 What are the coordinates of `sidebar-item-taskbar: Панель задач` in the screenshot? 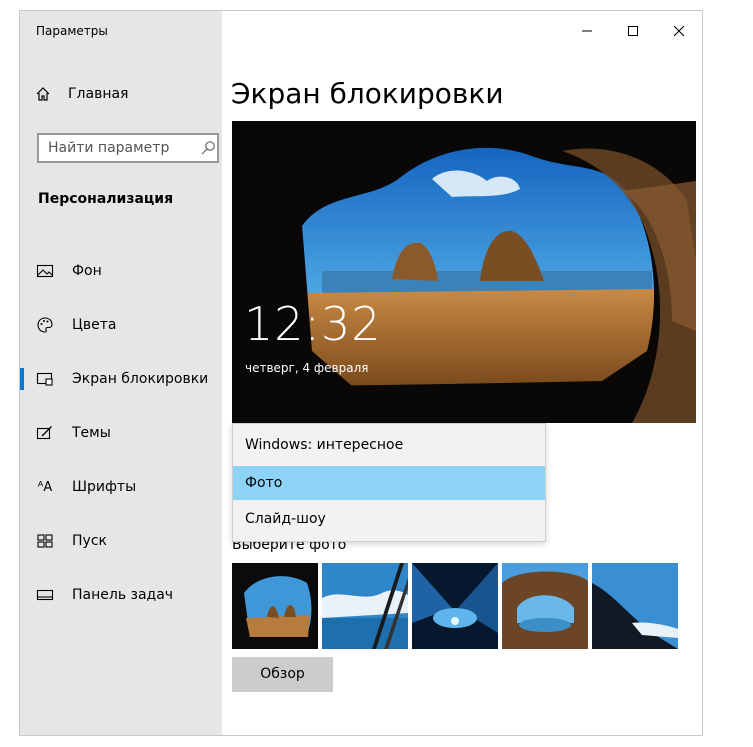 It's located at (121, 595).